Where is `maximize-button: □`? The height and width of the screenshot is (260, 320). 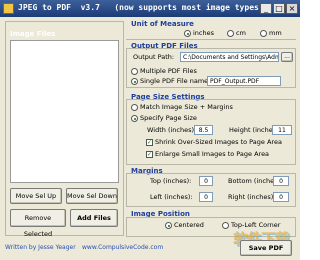 maximize-button: □ is located at coordinates (279, 8).